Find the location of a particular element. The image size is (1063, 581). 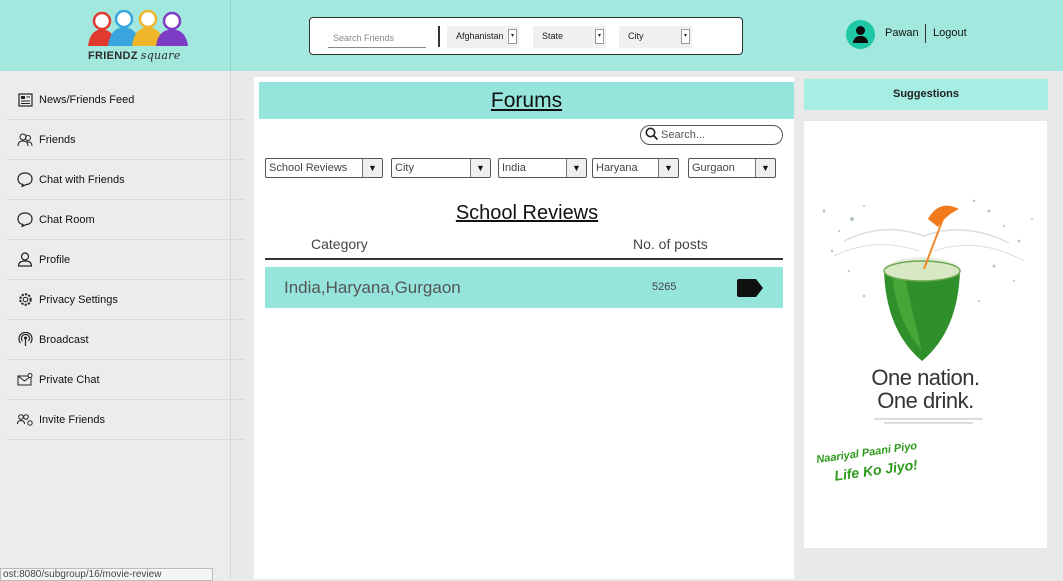

logo: FRIENDZ square is located at coordinates (115, 35).